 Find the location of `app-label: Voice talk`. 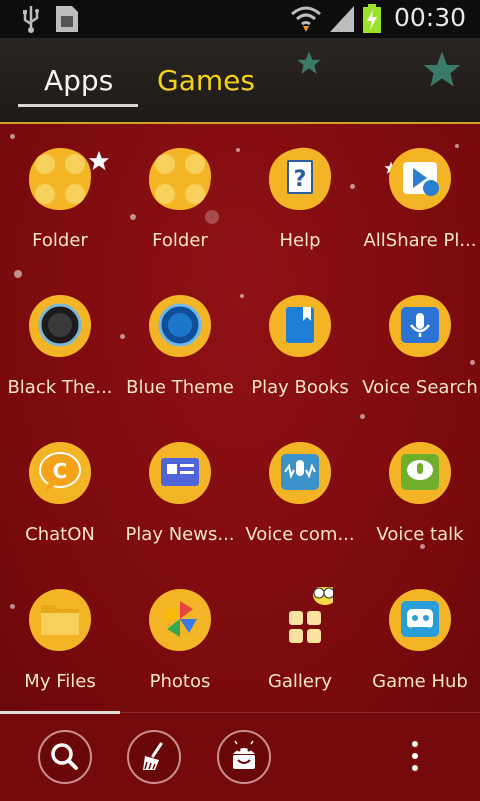

app-label: Voice talk is located at coordinates (420, 534).